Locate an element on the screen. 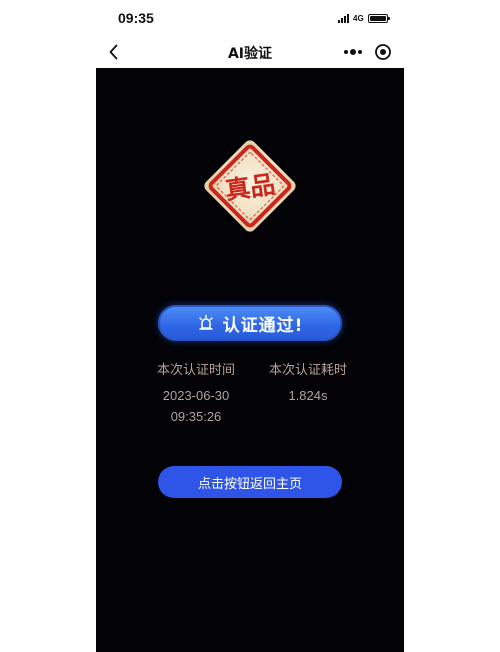 Image resolution: width=500 pixels, height=652 pixels. verification-clock: 09:35:26 is located at coordinates (196, 416).